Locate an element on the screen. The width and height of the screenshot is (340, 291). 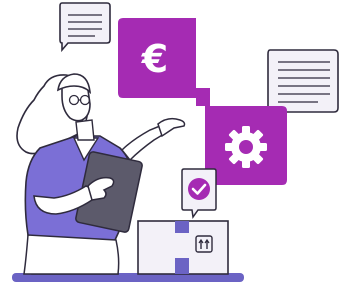
checkmark-bubble is located at coordinates (199, 193).